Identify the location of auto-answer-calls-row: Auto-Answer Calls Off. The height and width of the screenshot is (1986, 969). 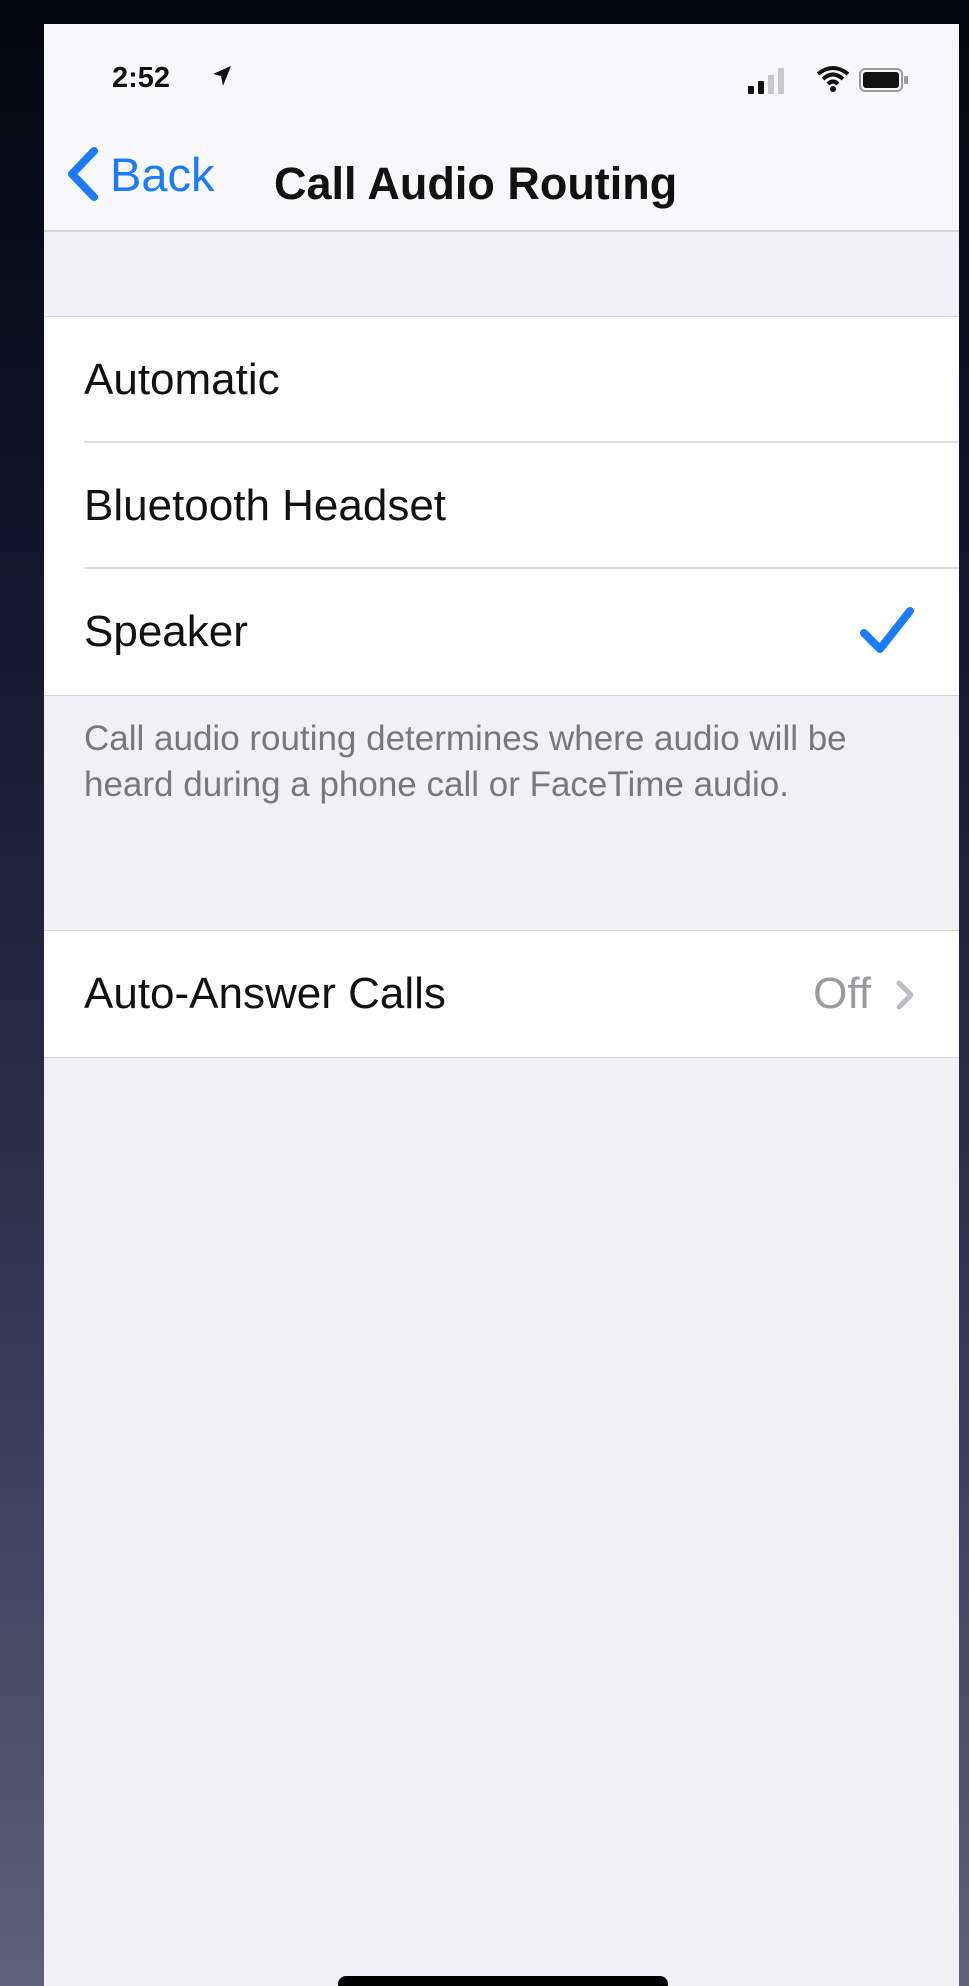
(501, 994).